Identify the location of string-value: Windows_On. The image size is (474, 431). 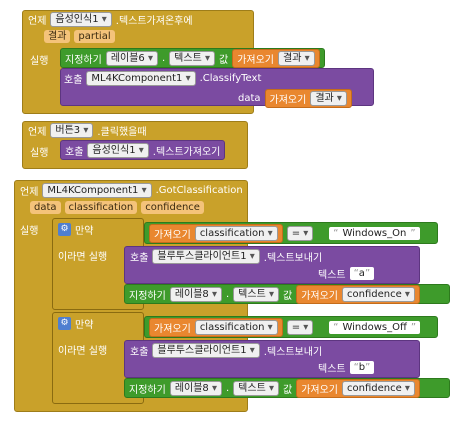
(374, 233).